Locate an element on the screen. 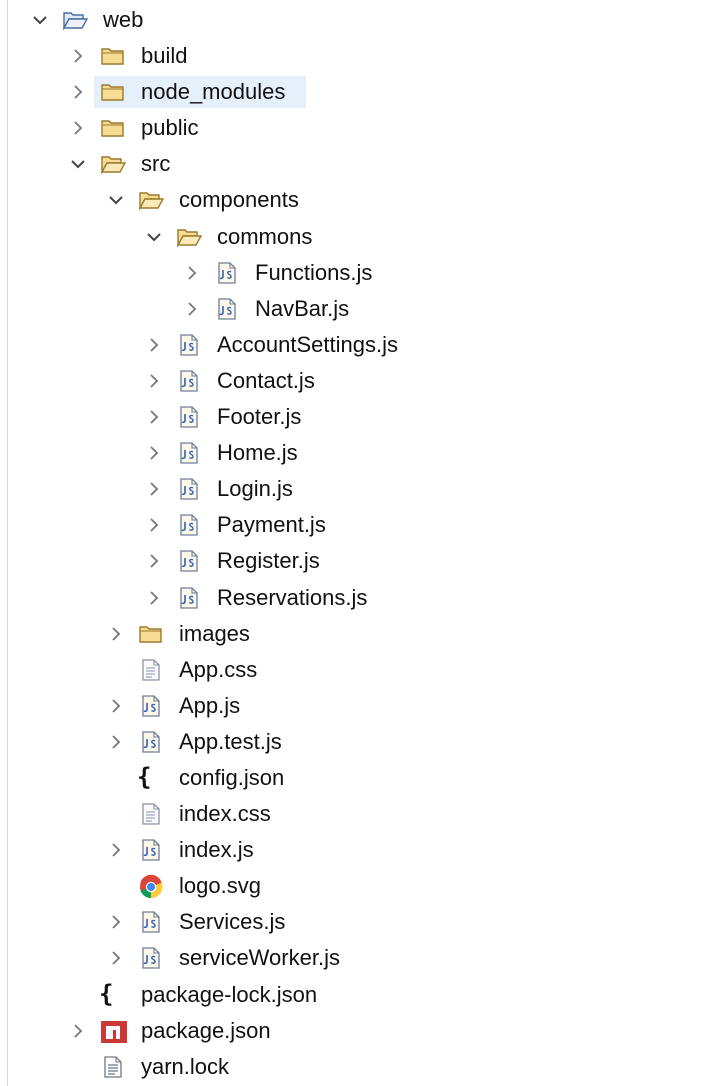 The width and height of the screenshot is (722, 1086). tree-item-label: yarn.lock is located at coordinates (185, 1066).